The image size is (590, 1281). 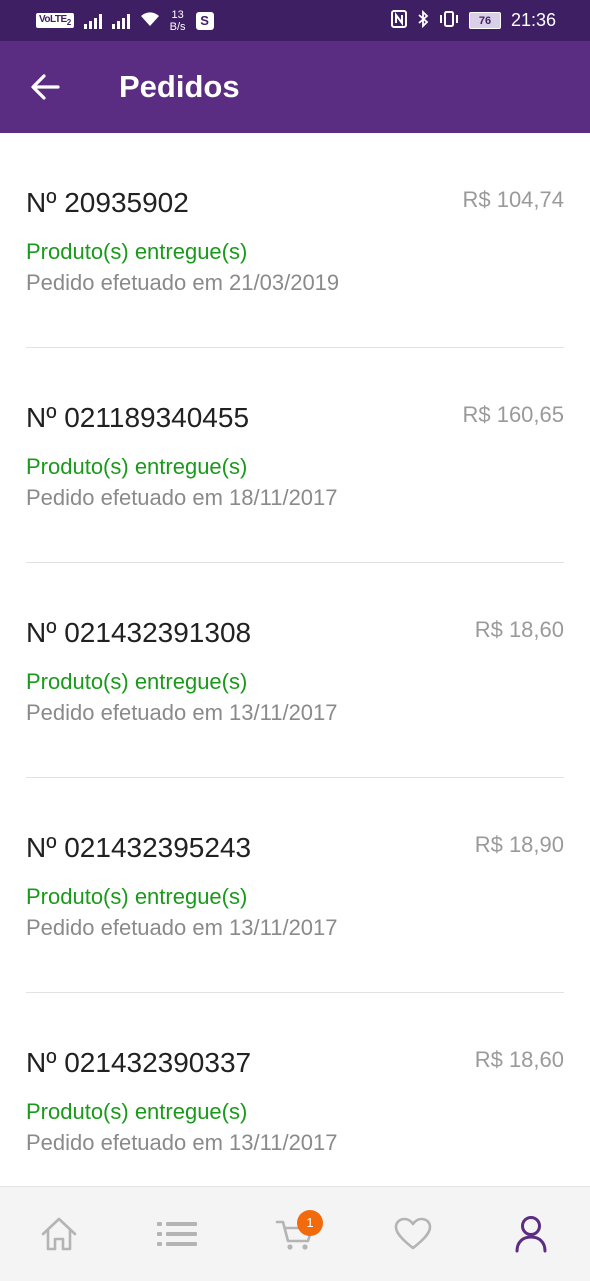 I want to click on status-bar-right: 76 21:36, so click(x=473, y=20).